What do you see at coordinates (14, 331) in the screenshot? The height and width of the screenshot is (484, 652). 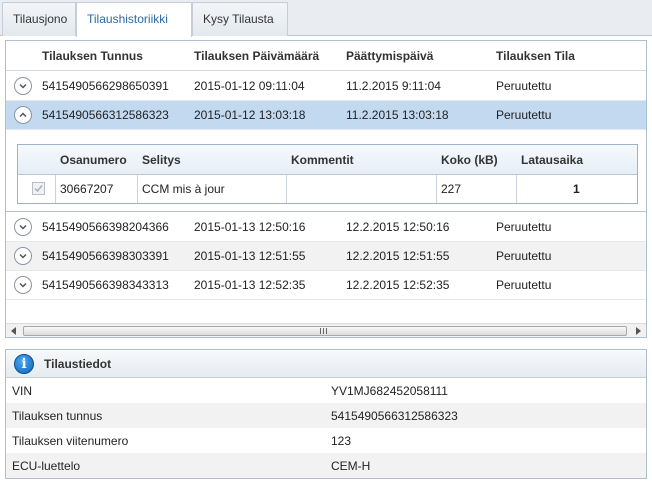 I see `scroll-left-icon` at bounding box center [14, 331].